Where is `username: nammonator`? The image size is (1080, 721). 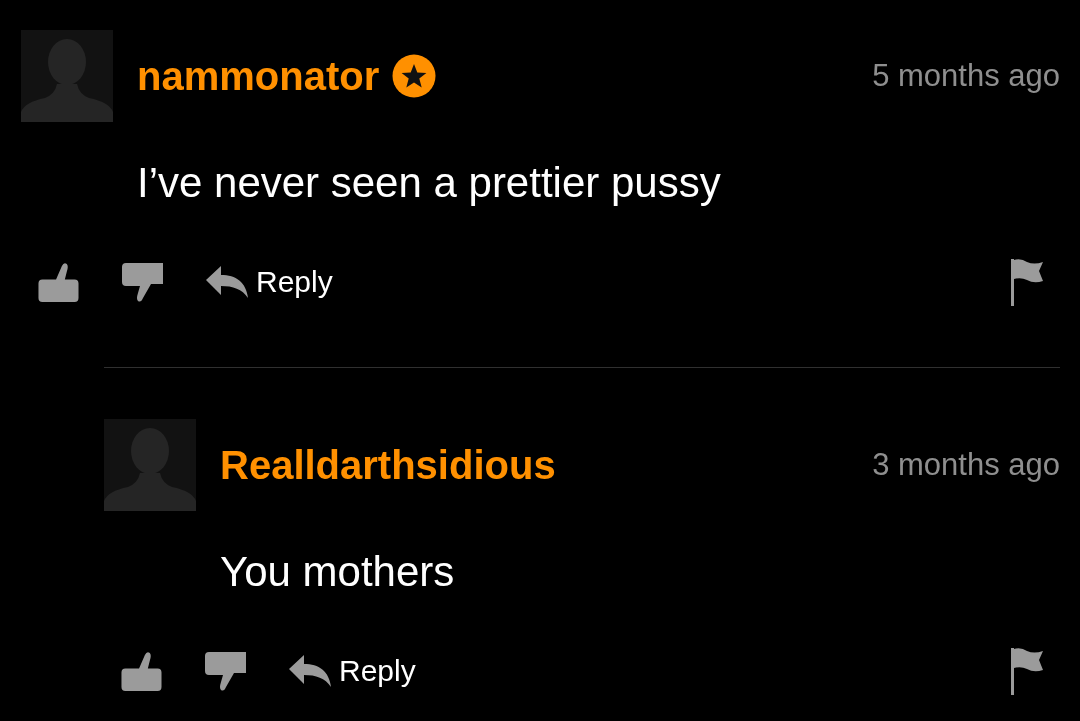
username: nammonator is located at coordinates (258, 76).